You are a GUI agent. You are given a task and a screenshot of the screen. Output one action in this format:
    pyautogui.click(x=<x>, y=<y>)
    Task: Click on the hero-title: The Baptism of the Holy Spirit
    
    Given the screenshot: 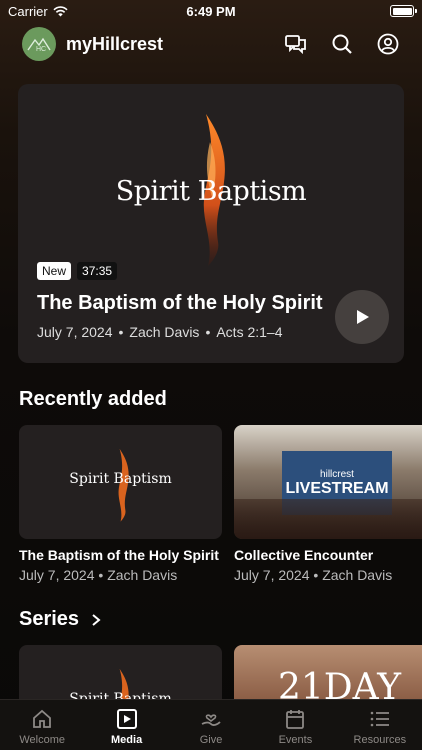 What is the action you would take?
    pyautogui.click(x=180, y=303)
    